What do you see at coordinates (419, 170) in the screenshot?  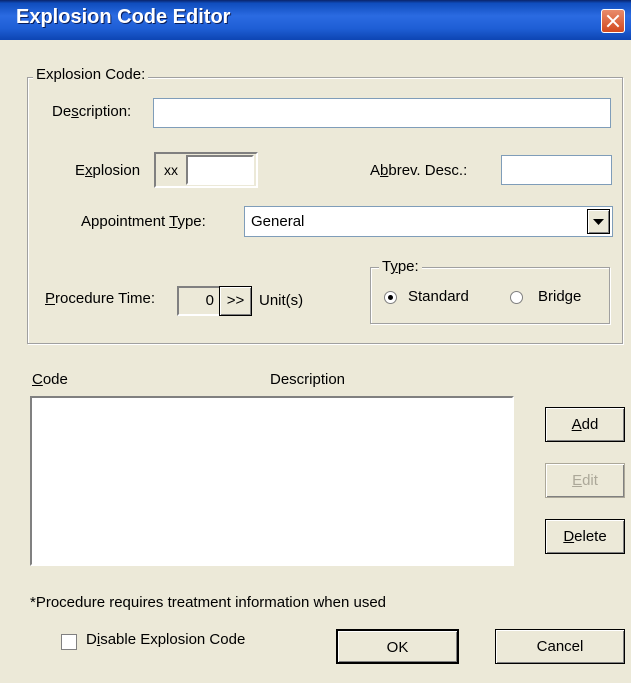 I see `abbrev-desc-label: Abbrev. Desc.:` at bounding box center [419, 170].